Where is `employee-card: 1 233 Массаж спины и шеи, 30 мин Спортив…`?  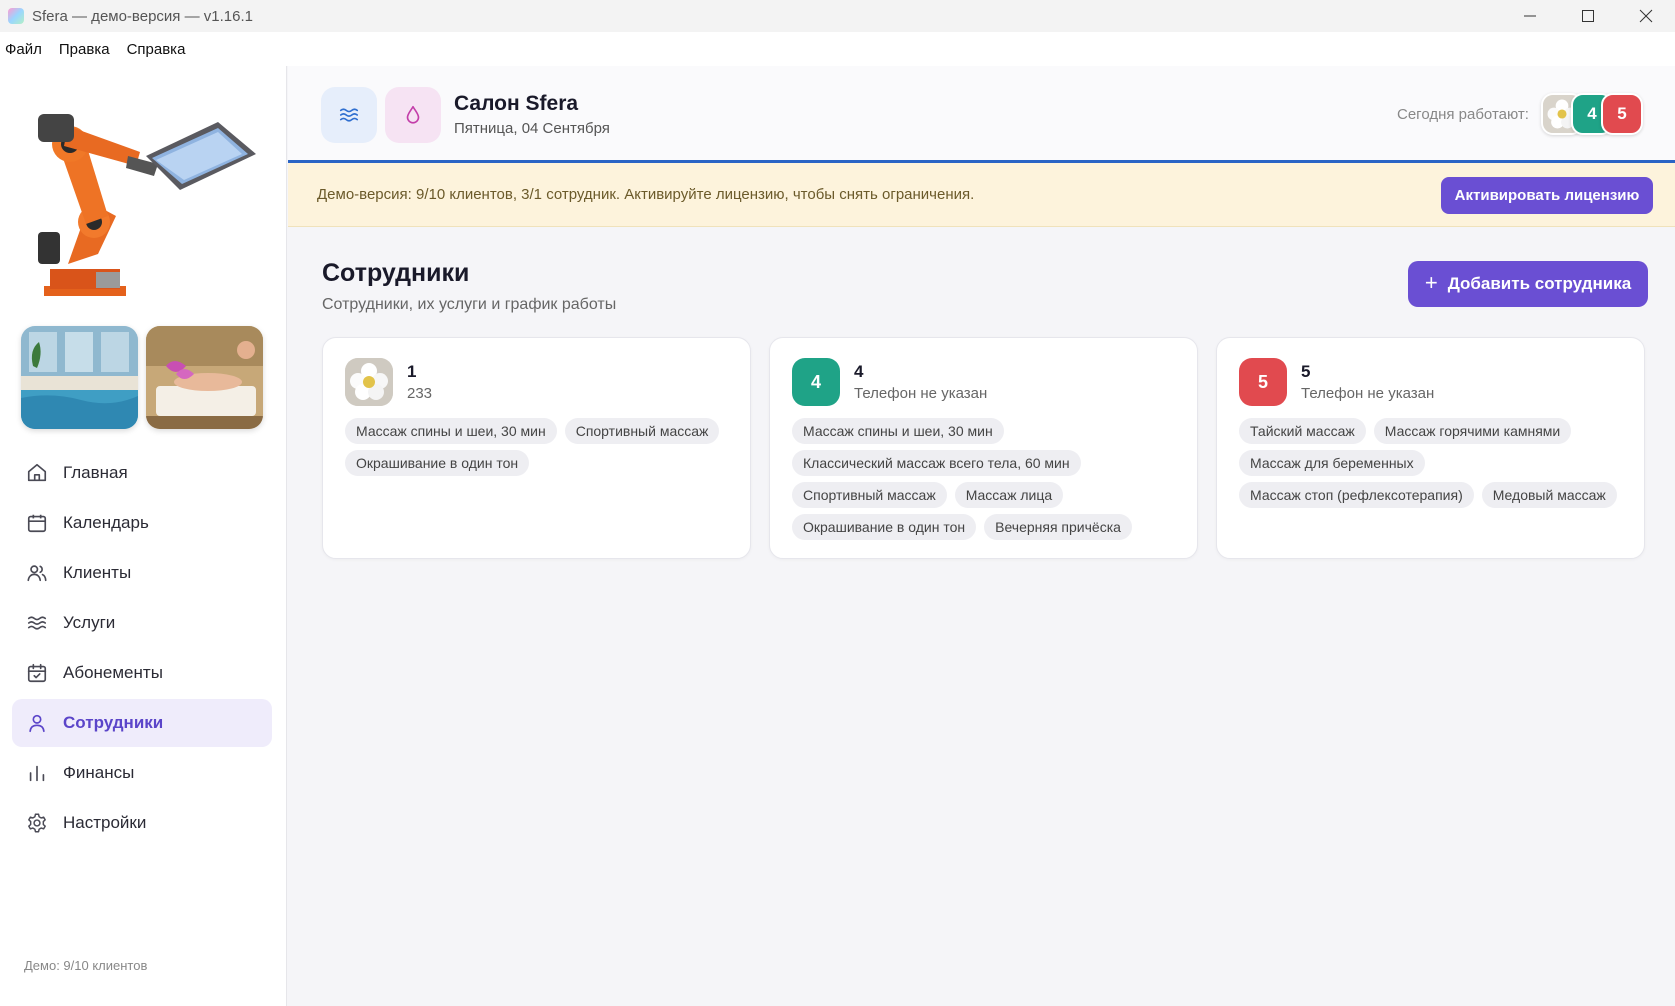
employee-card: 1 233 Массаж спины и шеи, 30 мин Спортив… is located at coordinates (536, 448).